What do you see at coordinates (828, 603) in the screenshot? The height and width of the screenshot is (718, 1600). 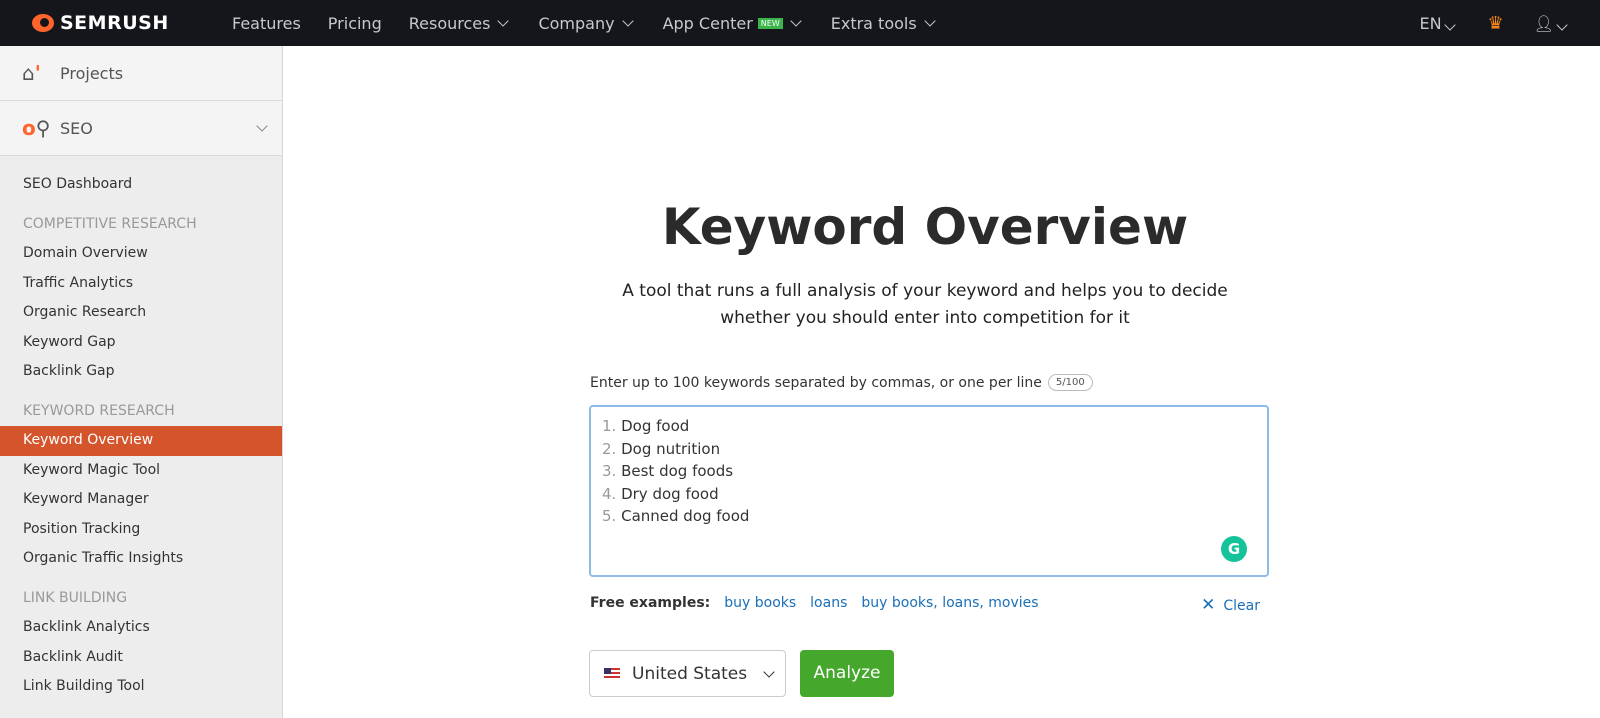 I see `example-link: loans` at bounding box center [828, 603].